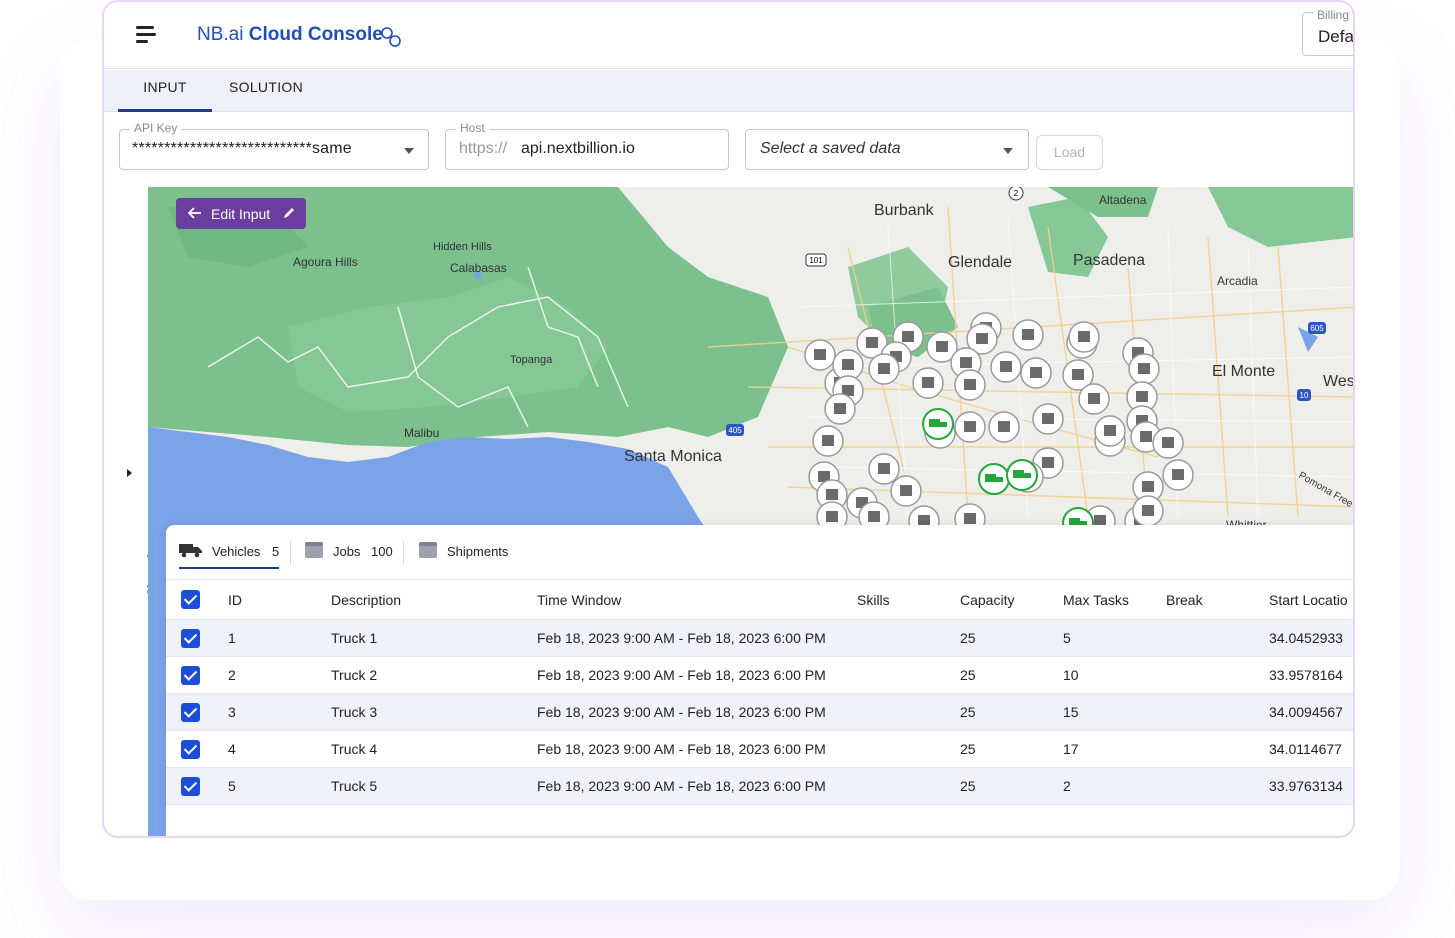  What do you see at coordinates (236, 551) in the screenshot?
I see `subtab-vehicles-label: Vehicles` at bounding box center [236, 551].